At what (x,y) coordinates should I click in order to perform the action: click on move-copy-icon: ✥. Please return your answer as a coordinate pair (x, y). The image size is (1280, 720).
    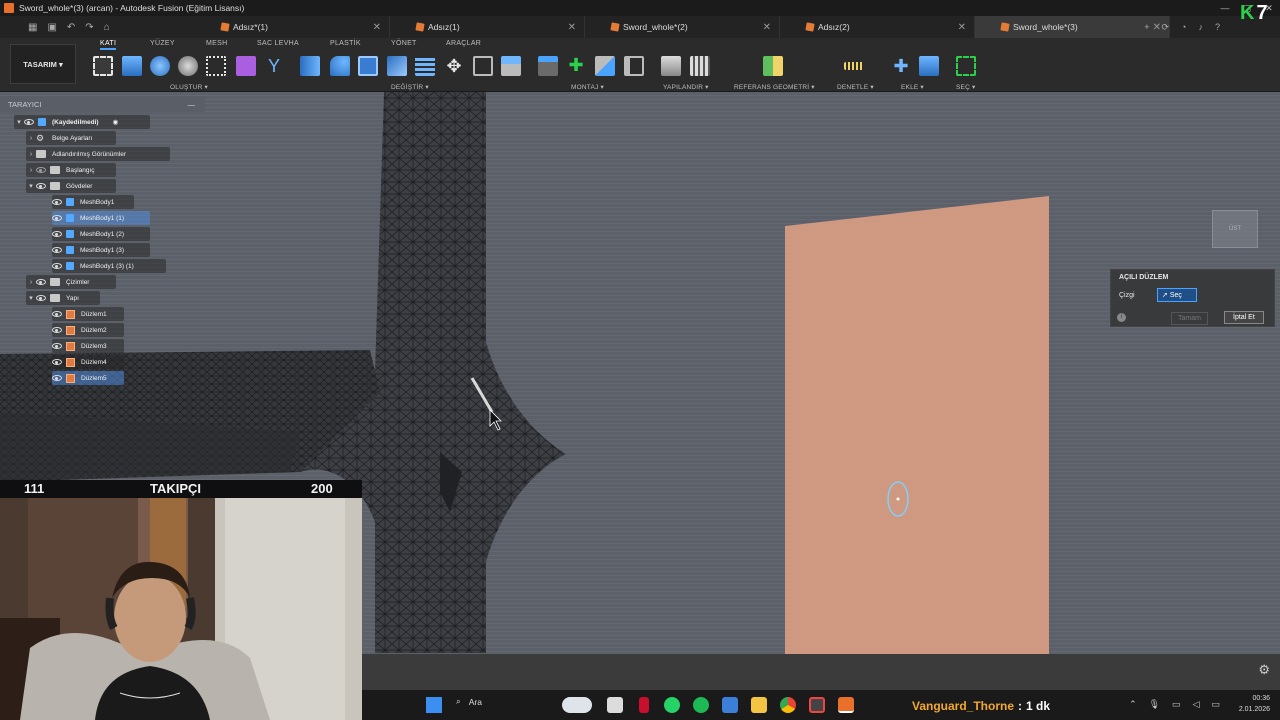
    Looking at the image, I should click on (454, 66).